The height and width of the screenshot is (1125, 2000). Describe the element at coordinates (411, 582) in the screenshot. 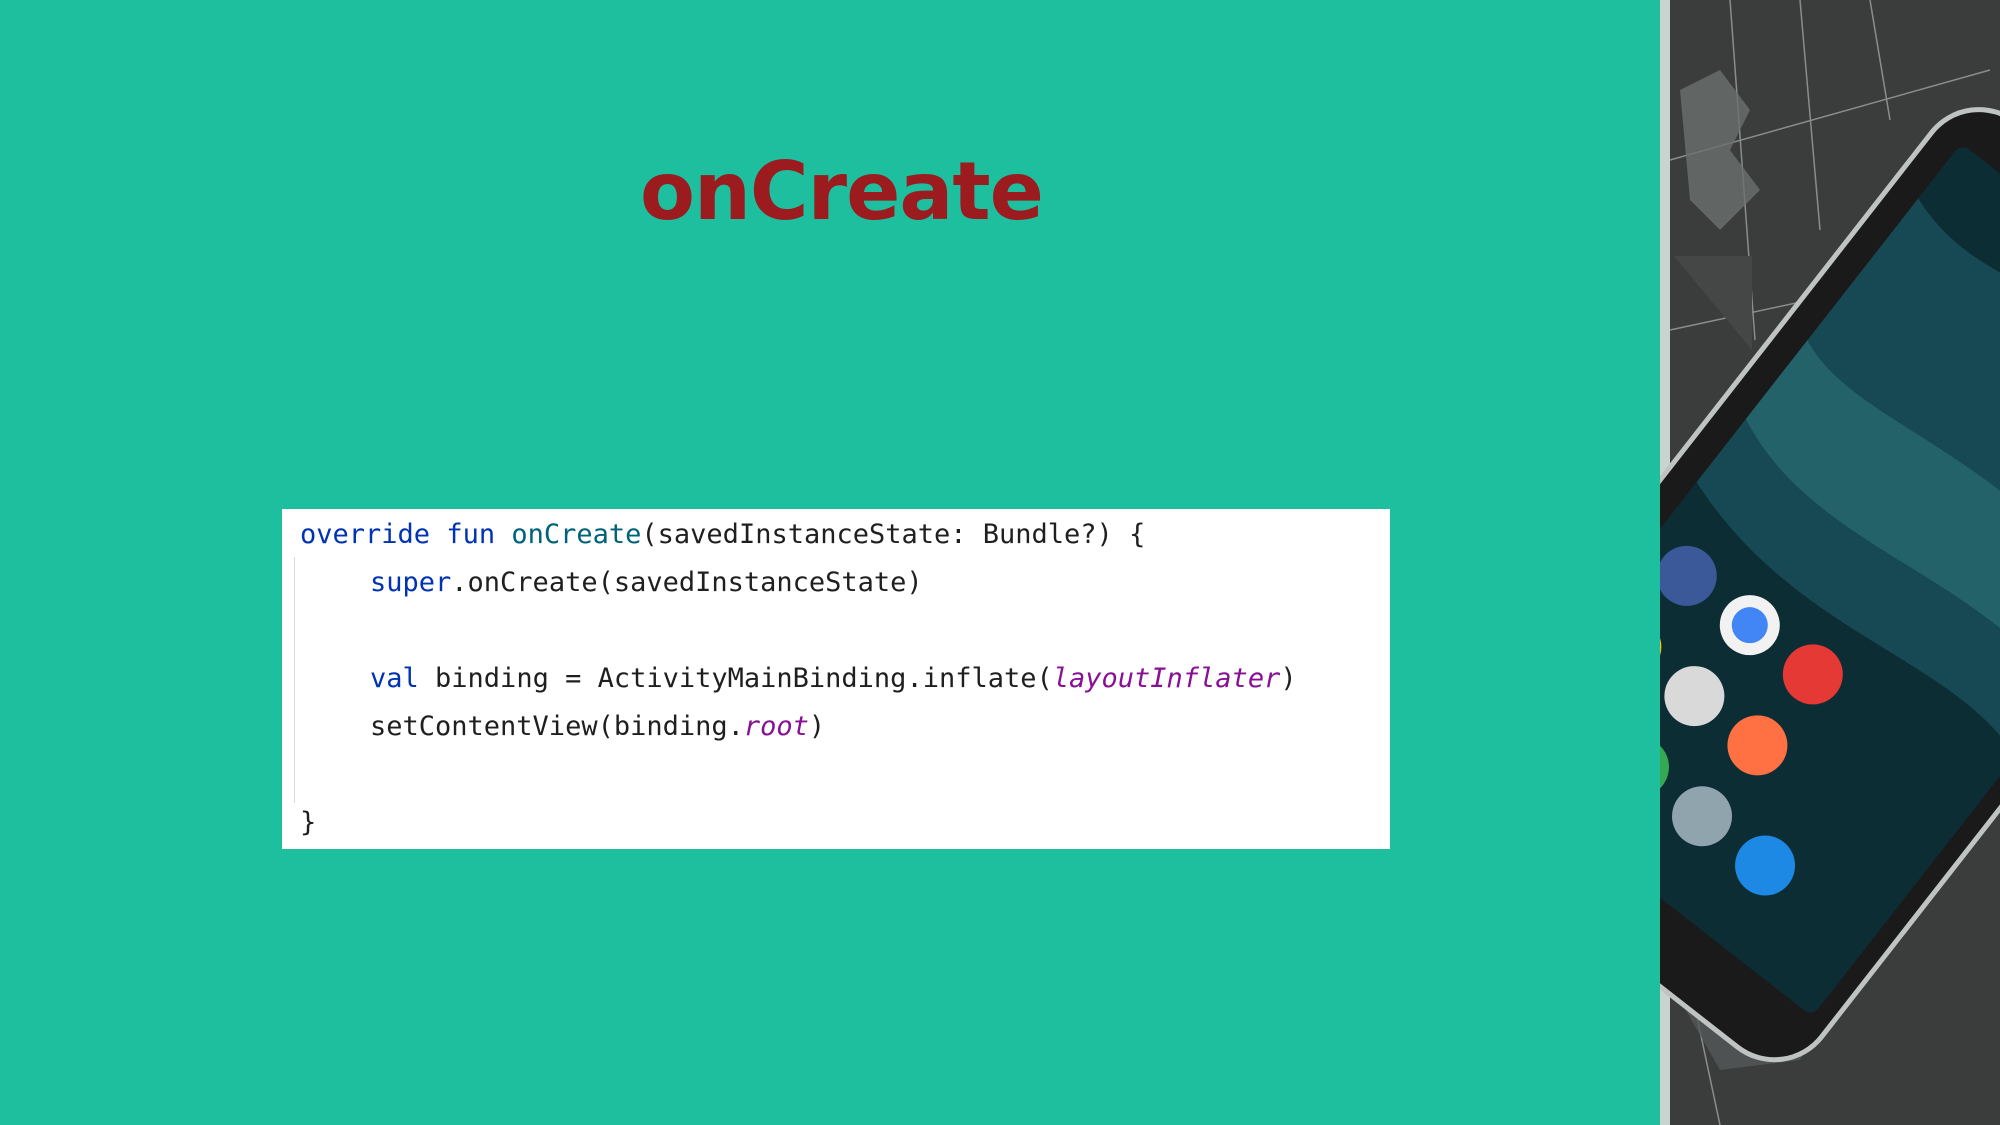

I see `keyword-super: super` at that location.